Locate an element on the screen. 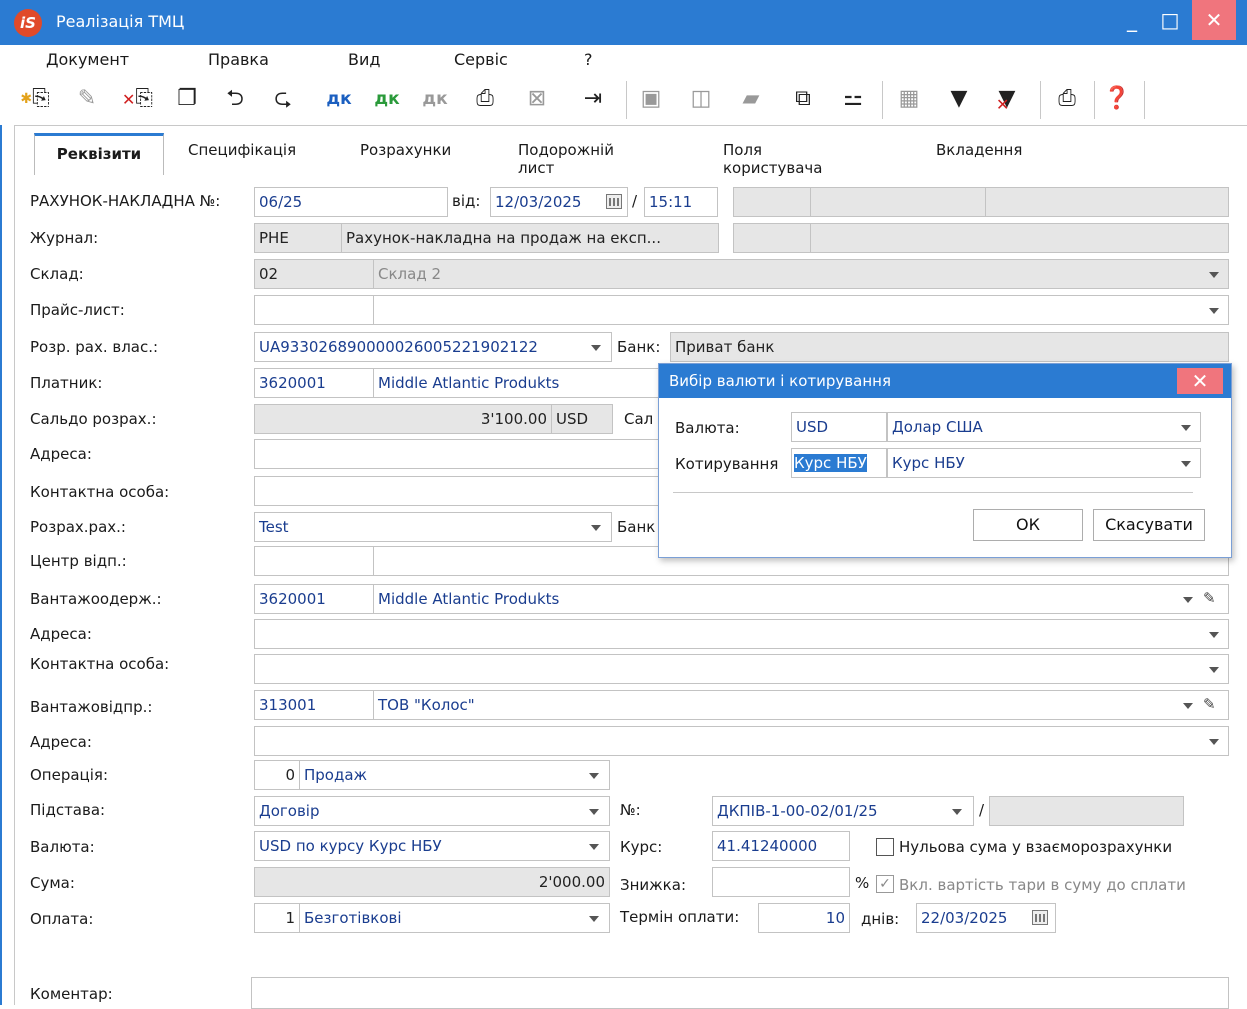  dialog-currency-select: Долар США is located at coordinates (1044, 427).